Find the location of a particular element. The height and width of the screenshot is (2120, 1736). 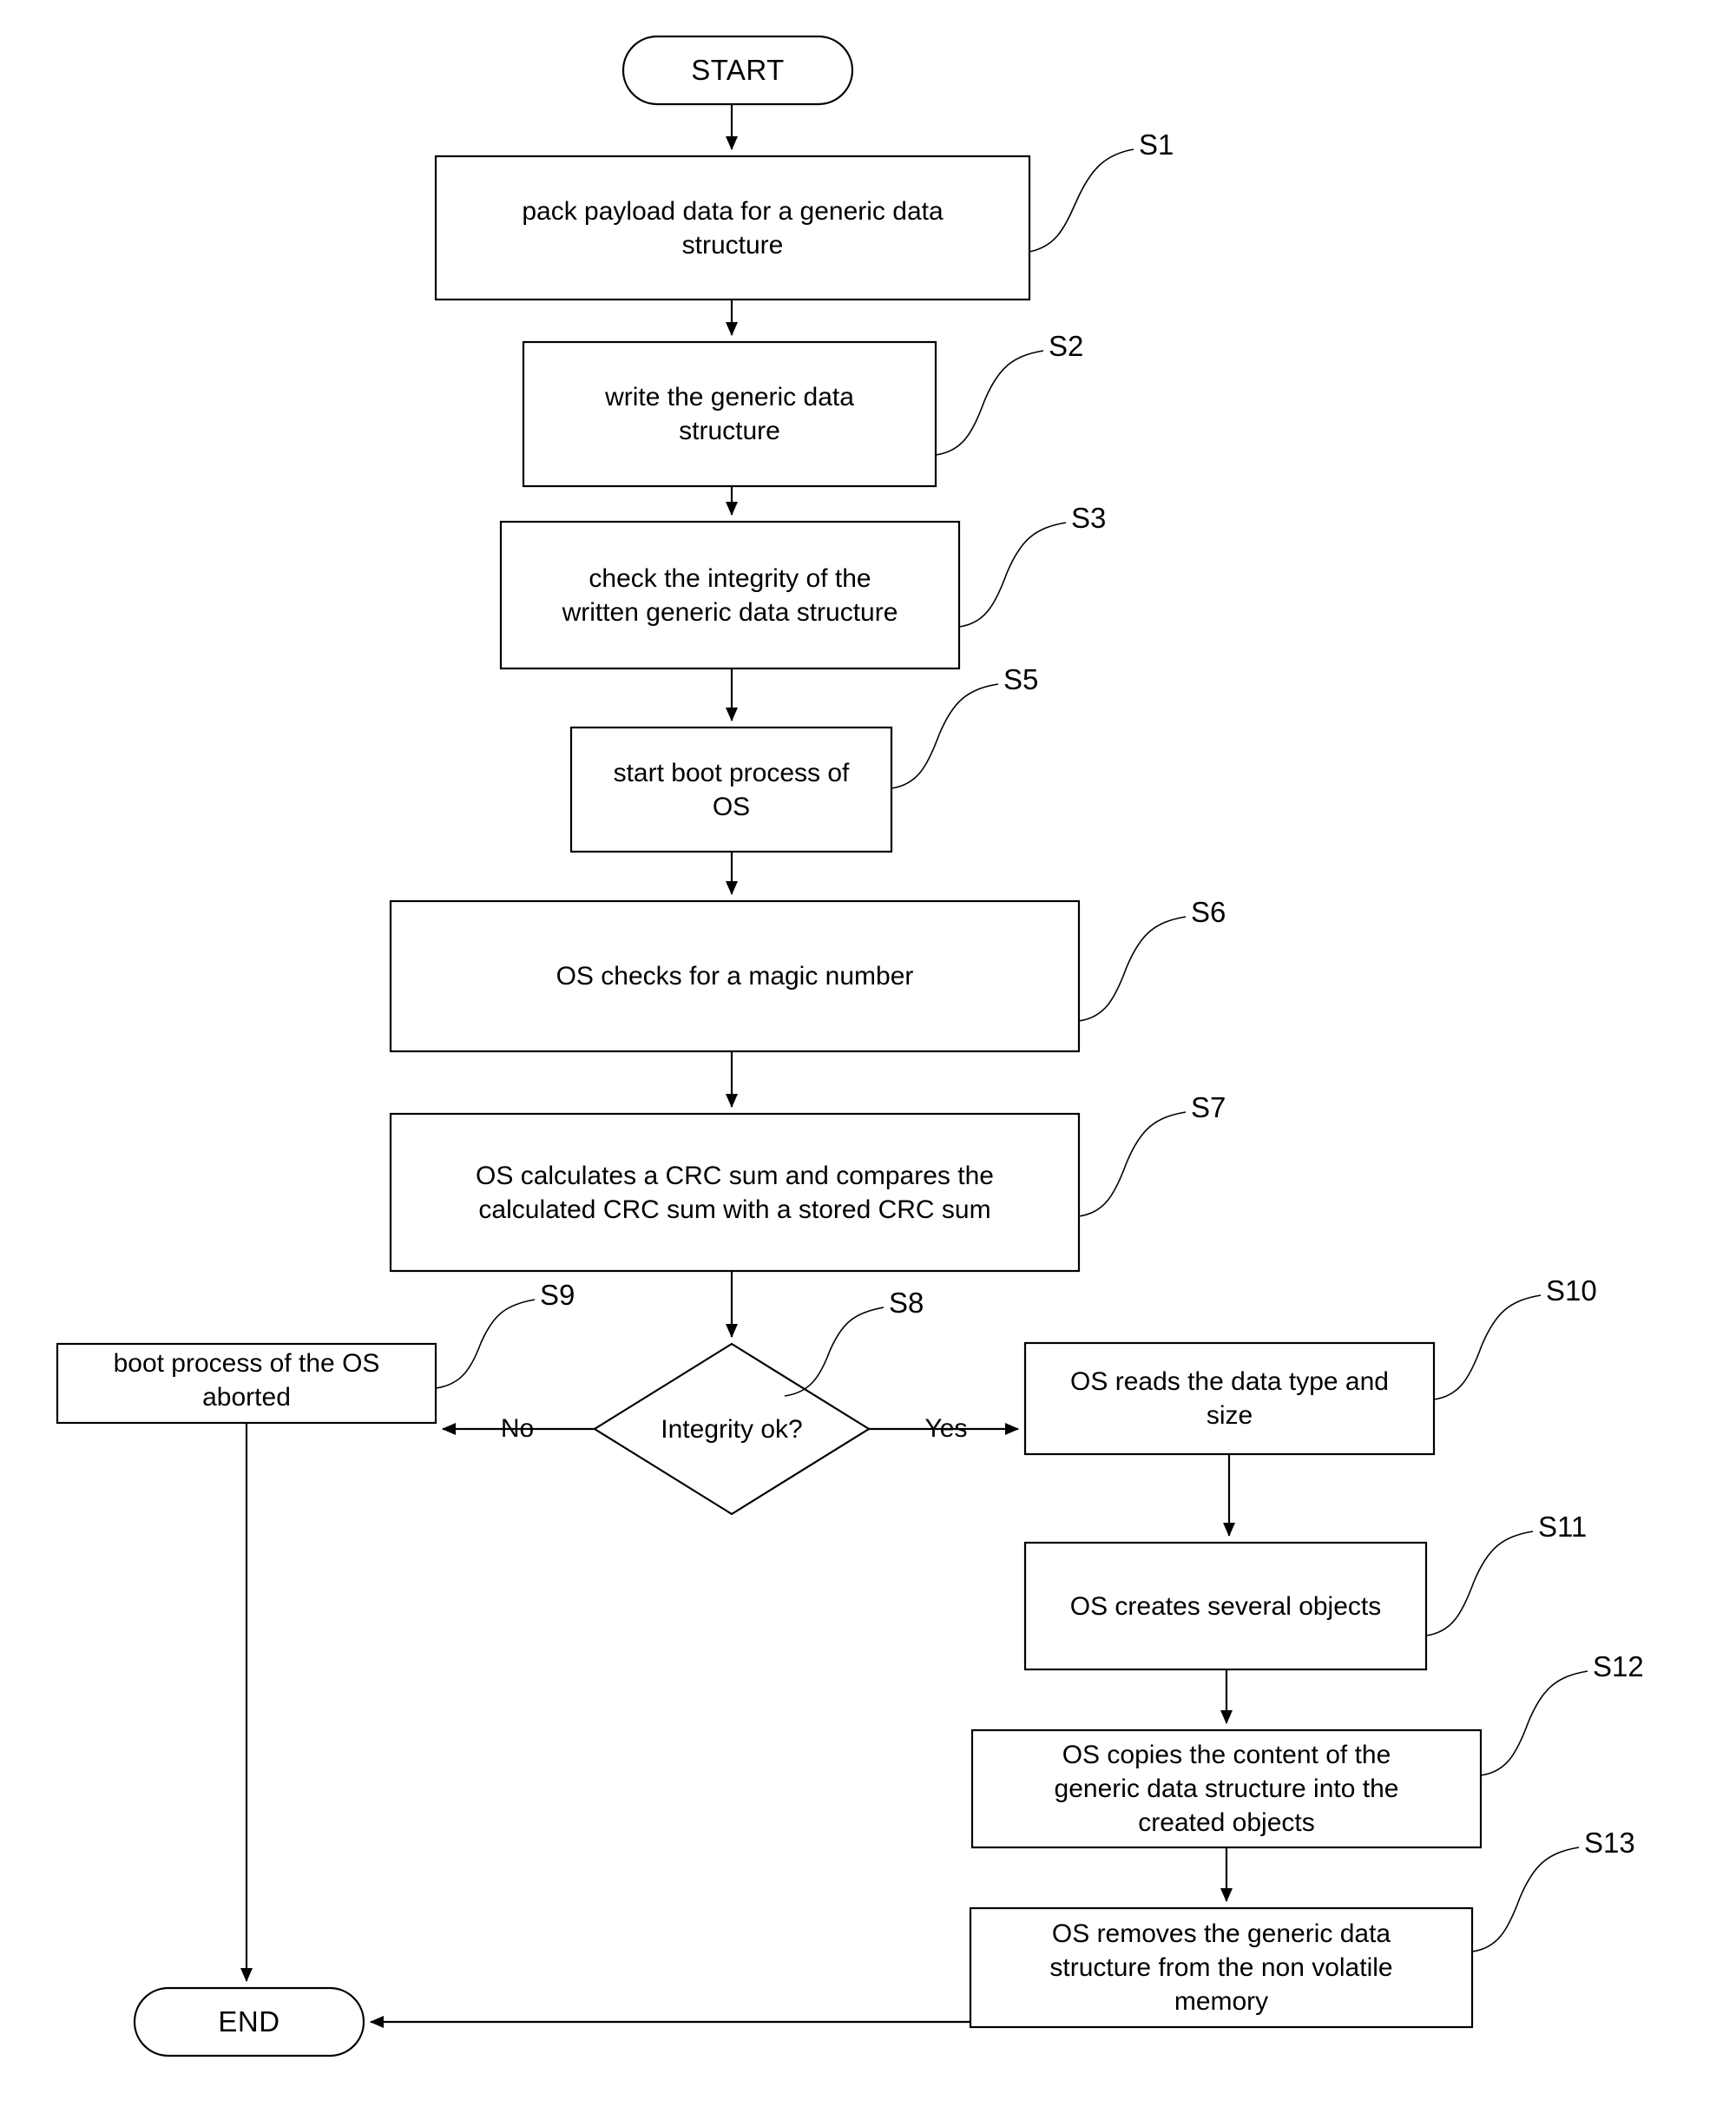

node-shape-s10 is located at coordinates (1229, 1398).